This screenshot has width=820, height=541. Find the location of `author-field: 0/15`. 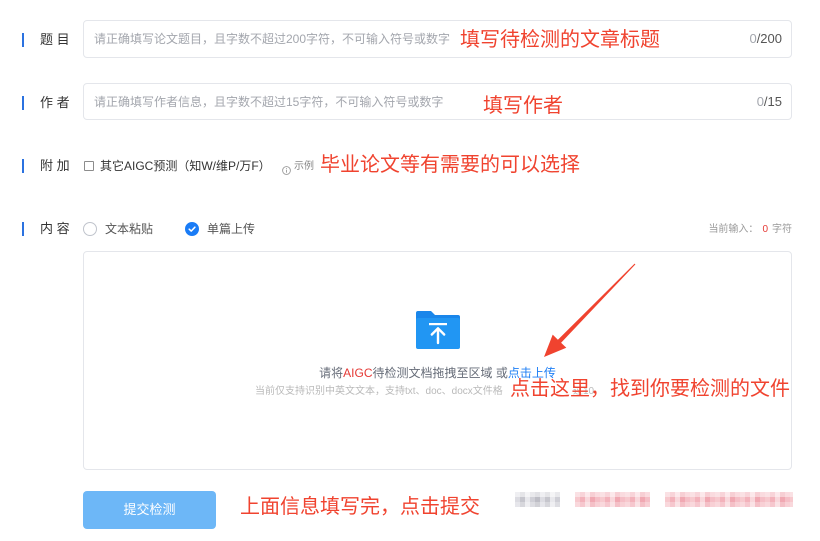

author-field: 0/15 is located at coordinates (437, 101).